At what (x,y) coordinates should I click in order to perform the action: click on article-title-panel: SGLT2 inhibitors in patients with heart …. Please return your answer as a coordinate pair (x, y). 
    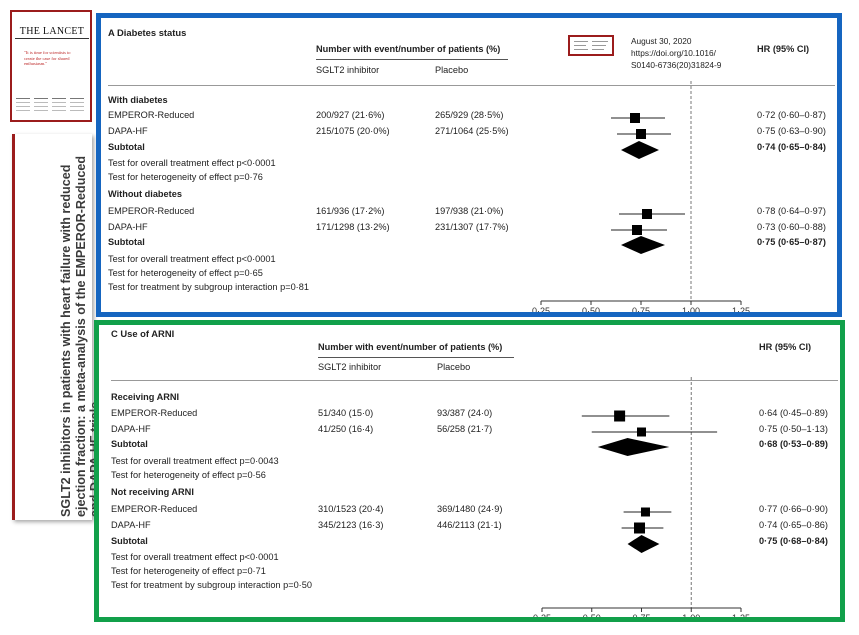
    Looking at the image, I should click on (57, 327).